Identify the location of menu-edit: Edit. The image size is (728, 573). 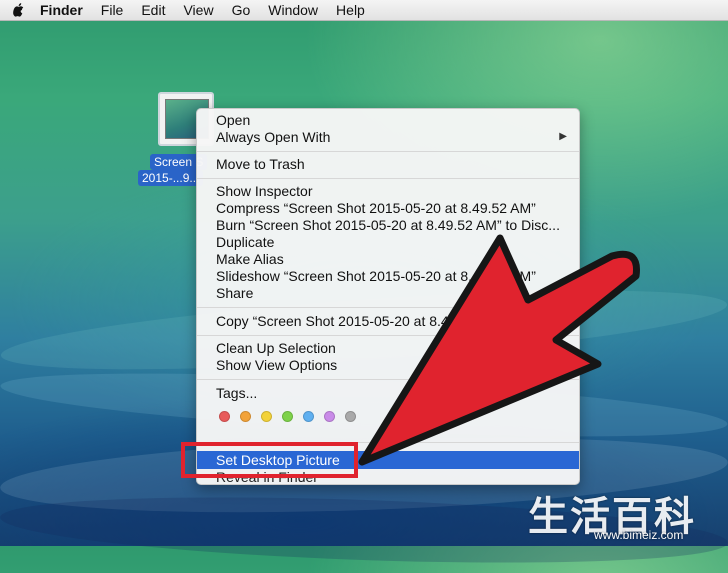
(154, 10).